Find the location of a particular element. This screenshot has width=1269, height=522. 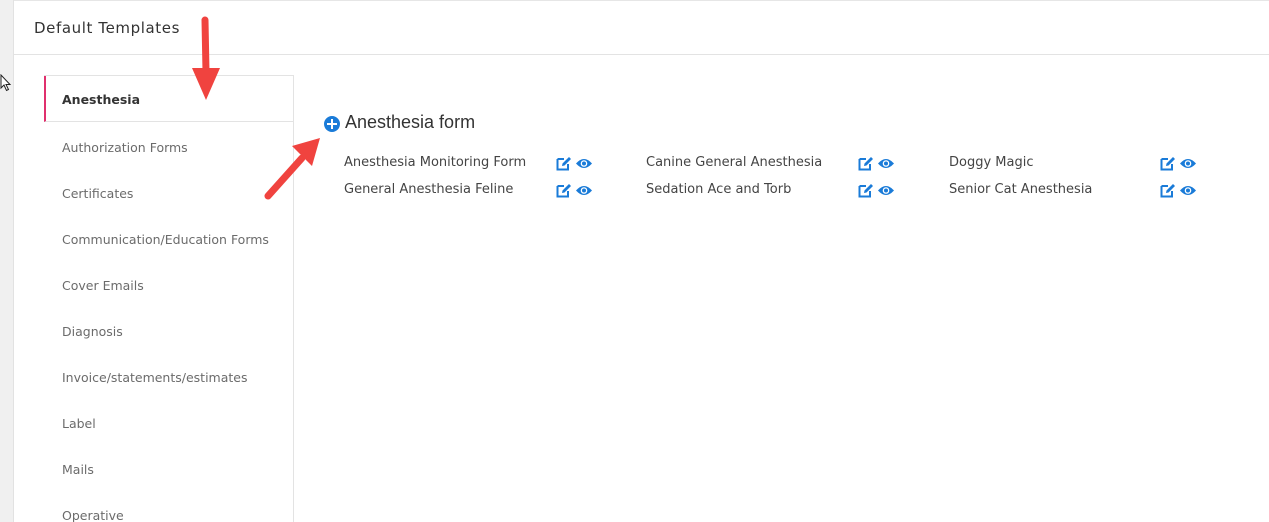

sidebar-item-anesthesia: Anesthesia is located at coordinates (169, 99).